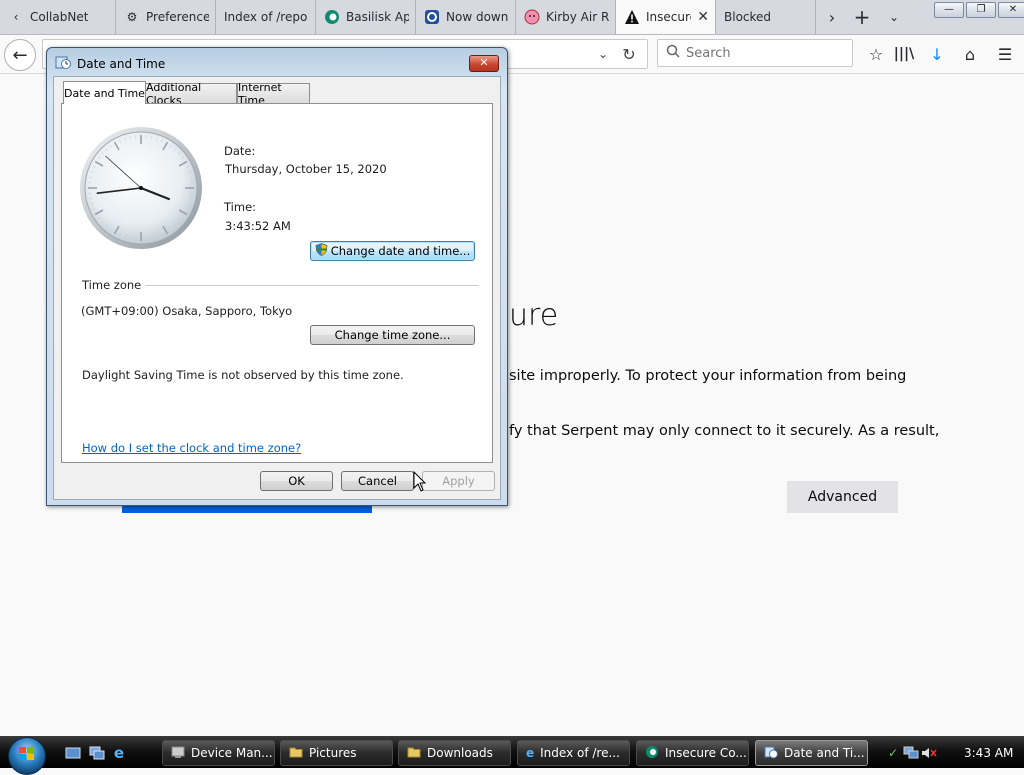 The image size is (1024, 775). What do you see at coordinates (432, 17) in the screenshot?
I see `circle-icon` at bounding box center [432, 17].